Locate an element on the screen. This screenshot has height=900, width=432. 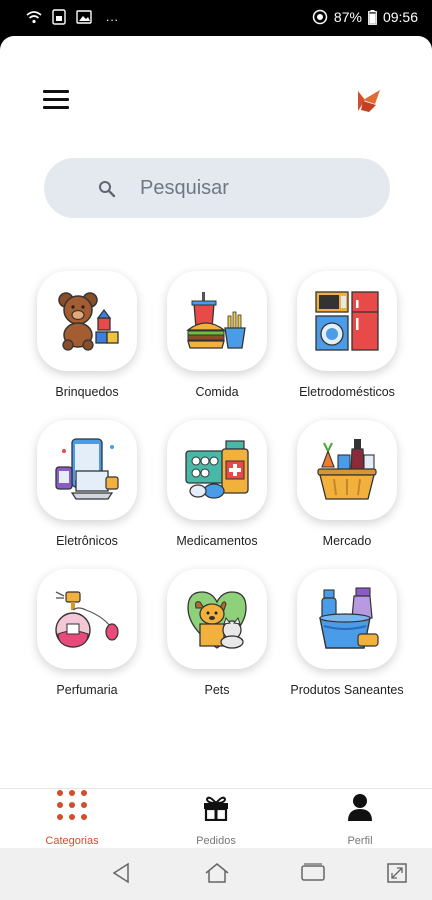
category-comida: Comida is located at coordinates (217, 335).